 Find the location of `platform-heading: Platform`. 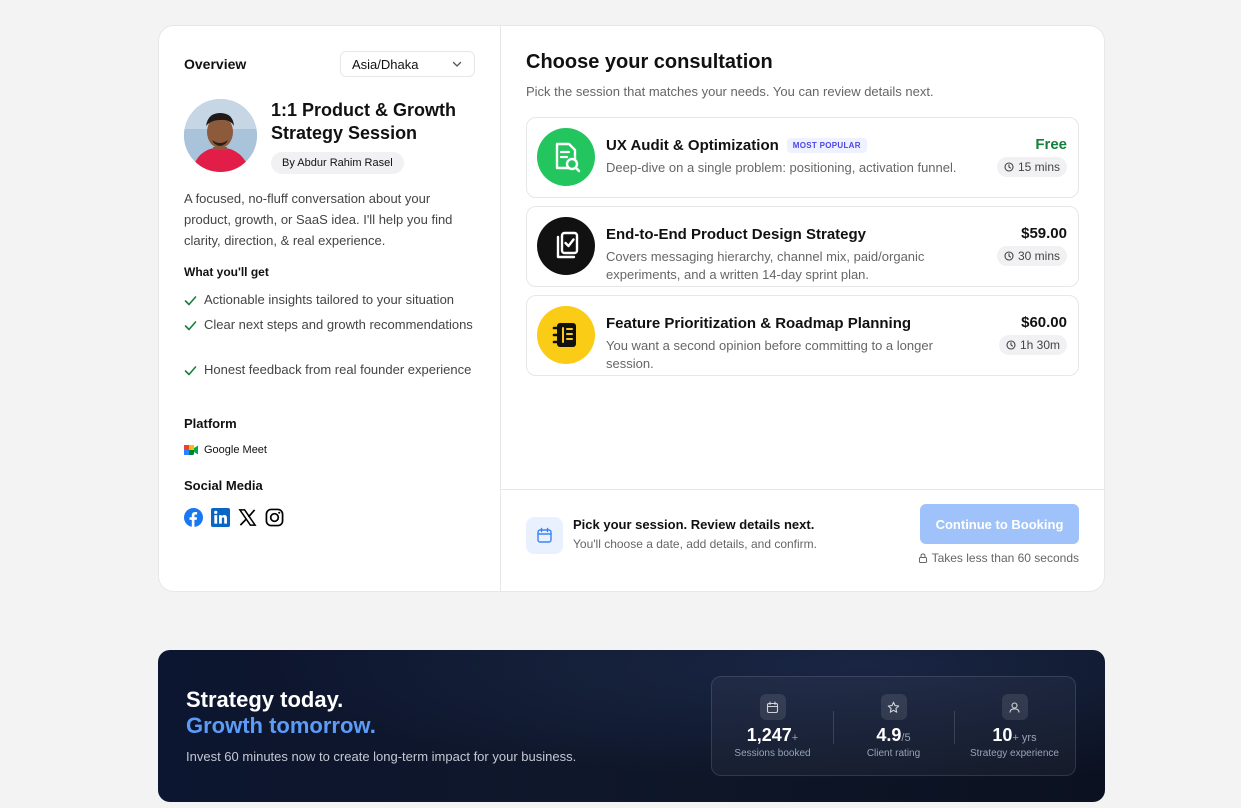

platform-heading: Platform is located at coordinates (210, 423).